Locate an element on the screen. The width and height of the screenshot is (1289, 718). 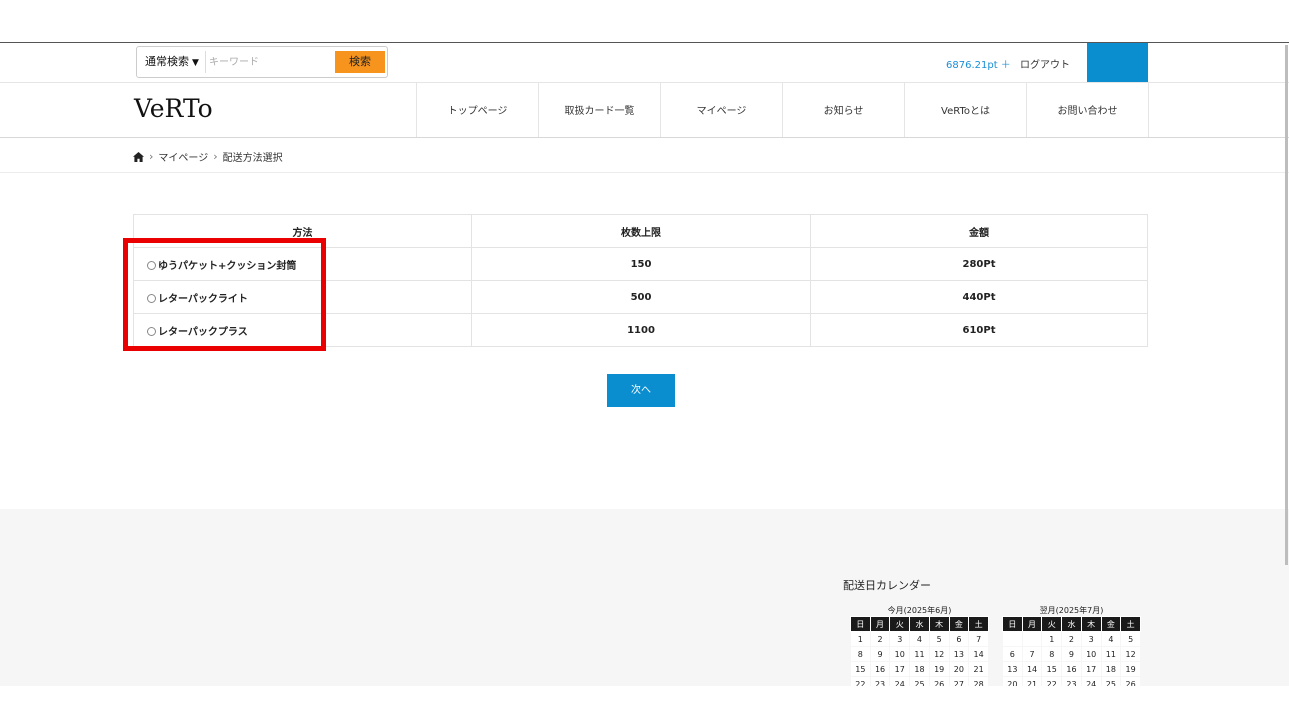
search-mode-select: 通常検索 ▼ is located at coordinates (172, 62).